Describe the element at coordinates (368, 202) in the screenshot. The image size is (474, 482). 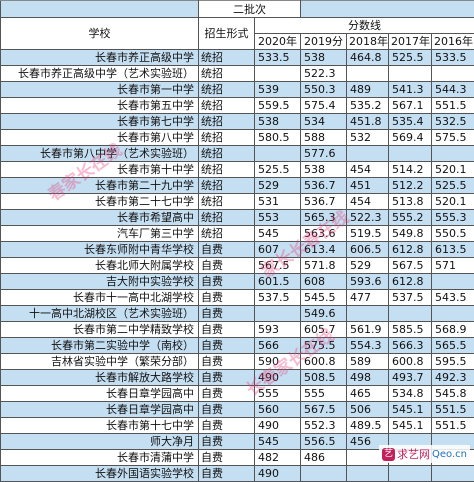
I see `score-cell: 454` at that location.